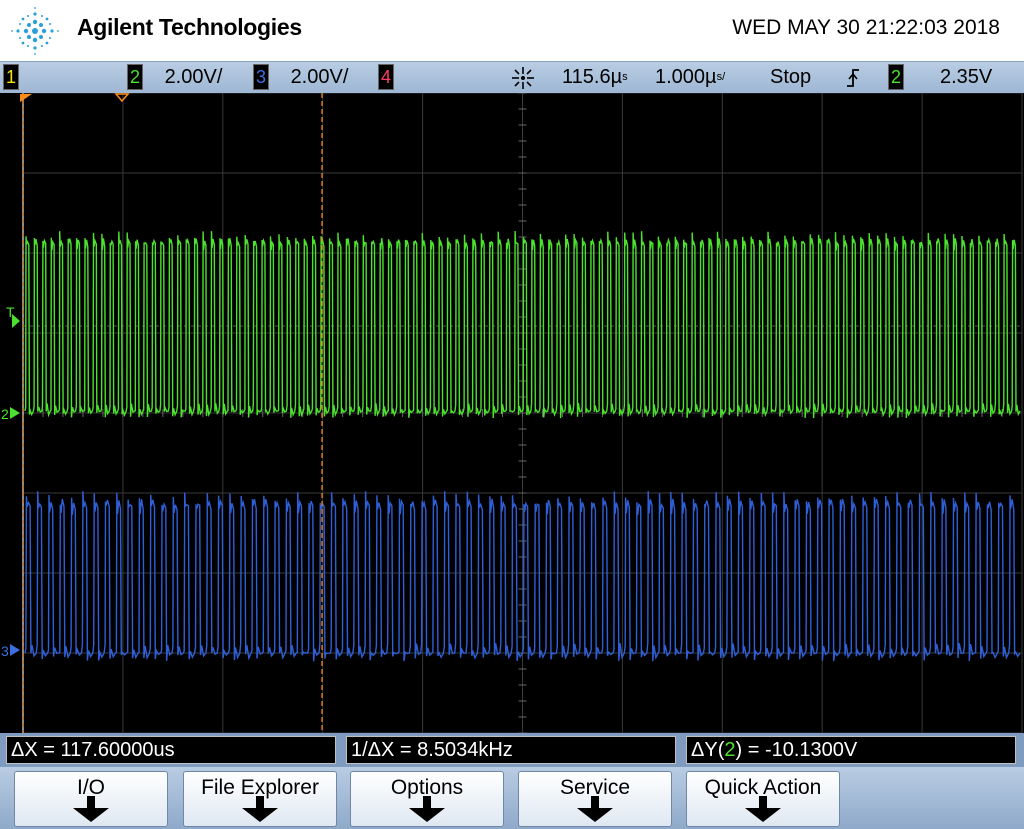  I want to click on trigger-source-badge: 2, so click(896, 77).